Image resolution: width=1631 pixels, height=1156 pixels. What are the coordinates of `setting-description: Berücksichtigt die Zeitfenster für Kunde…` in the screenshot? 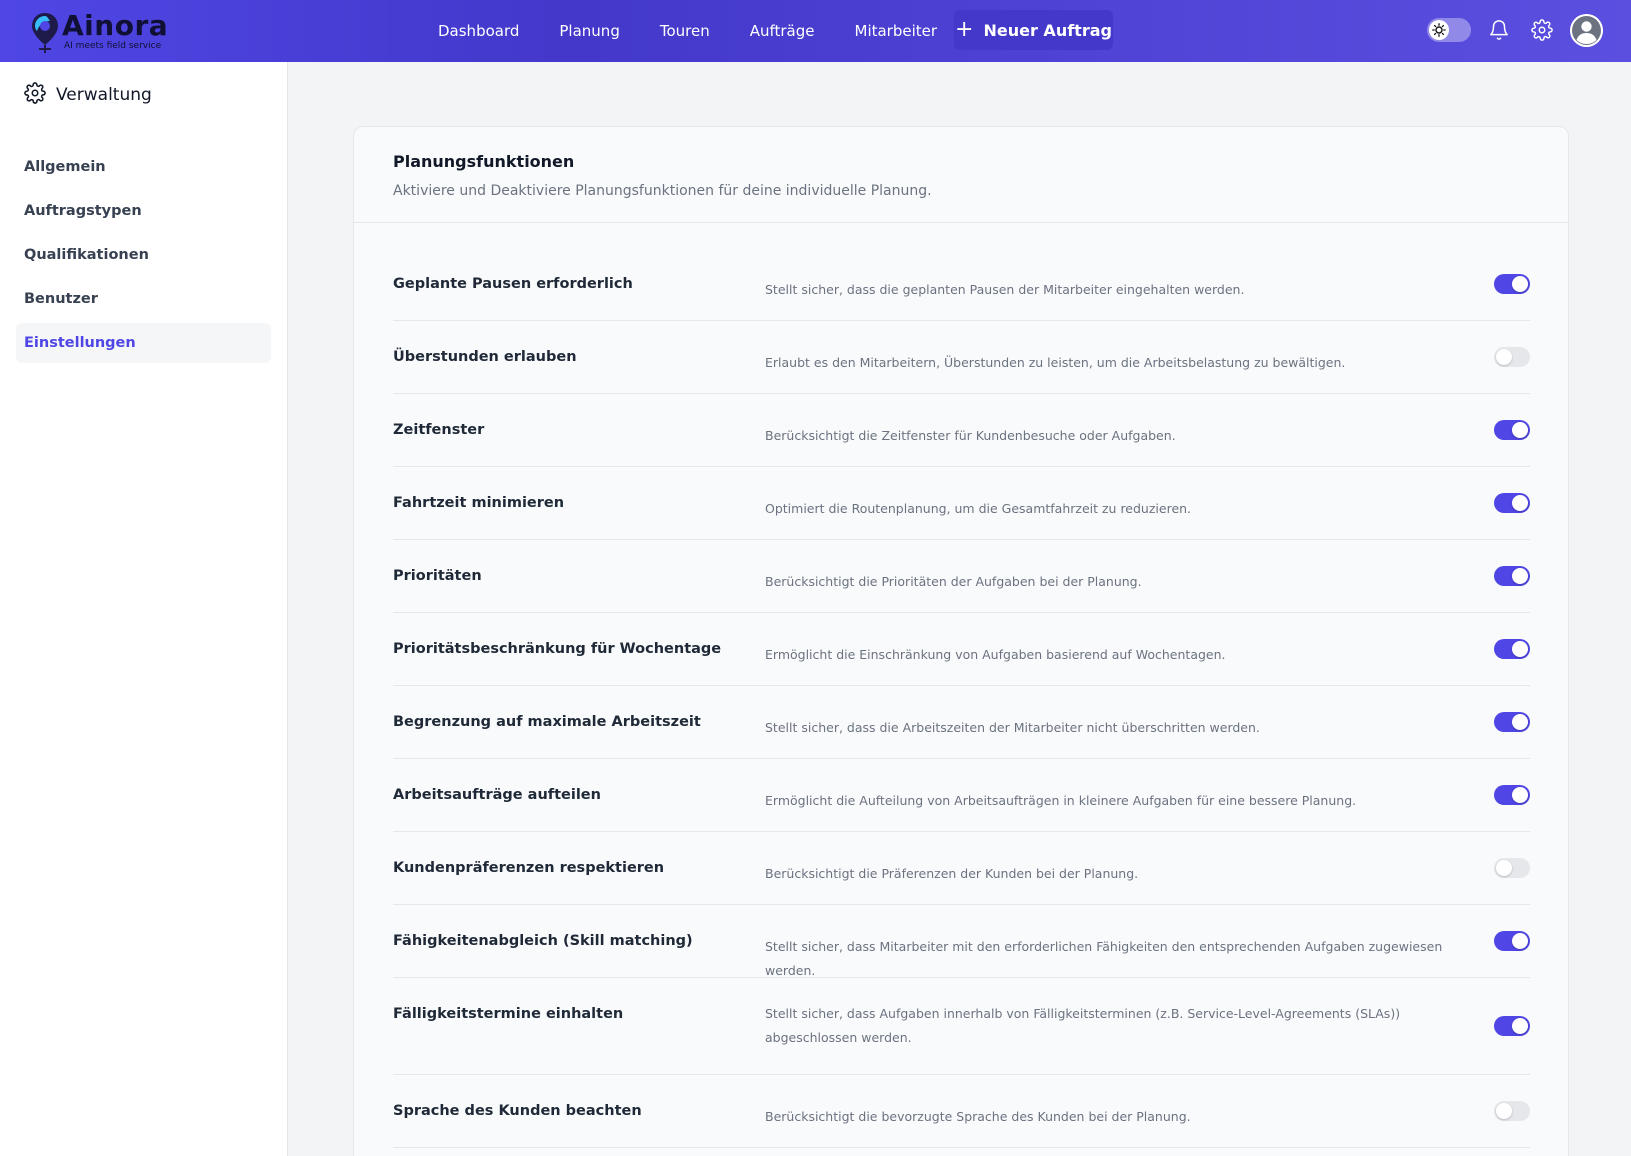 It's located at (970, 435).